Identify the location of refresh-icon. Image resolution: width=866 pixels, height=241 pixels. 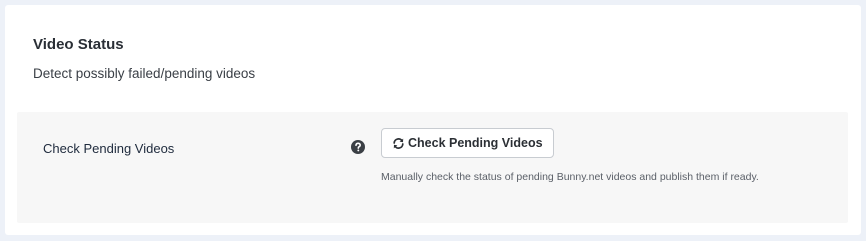
(398, 143).